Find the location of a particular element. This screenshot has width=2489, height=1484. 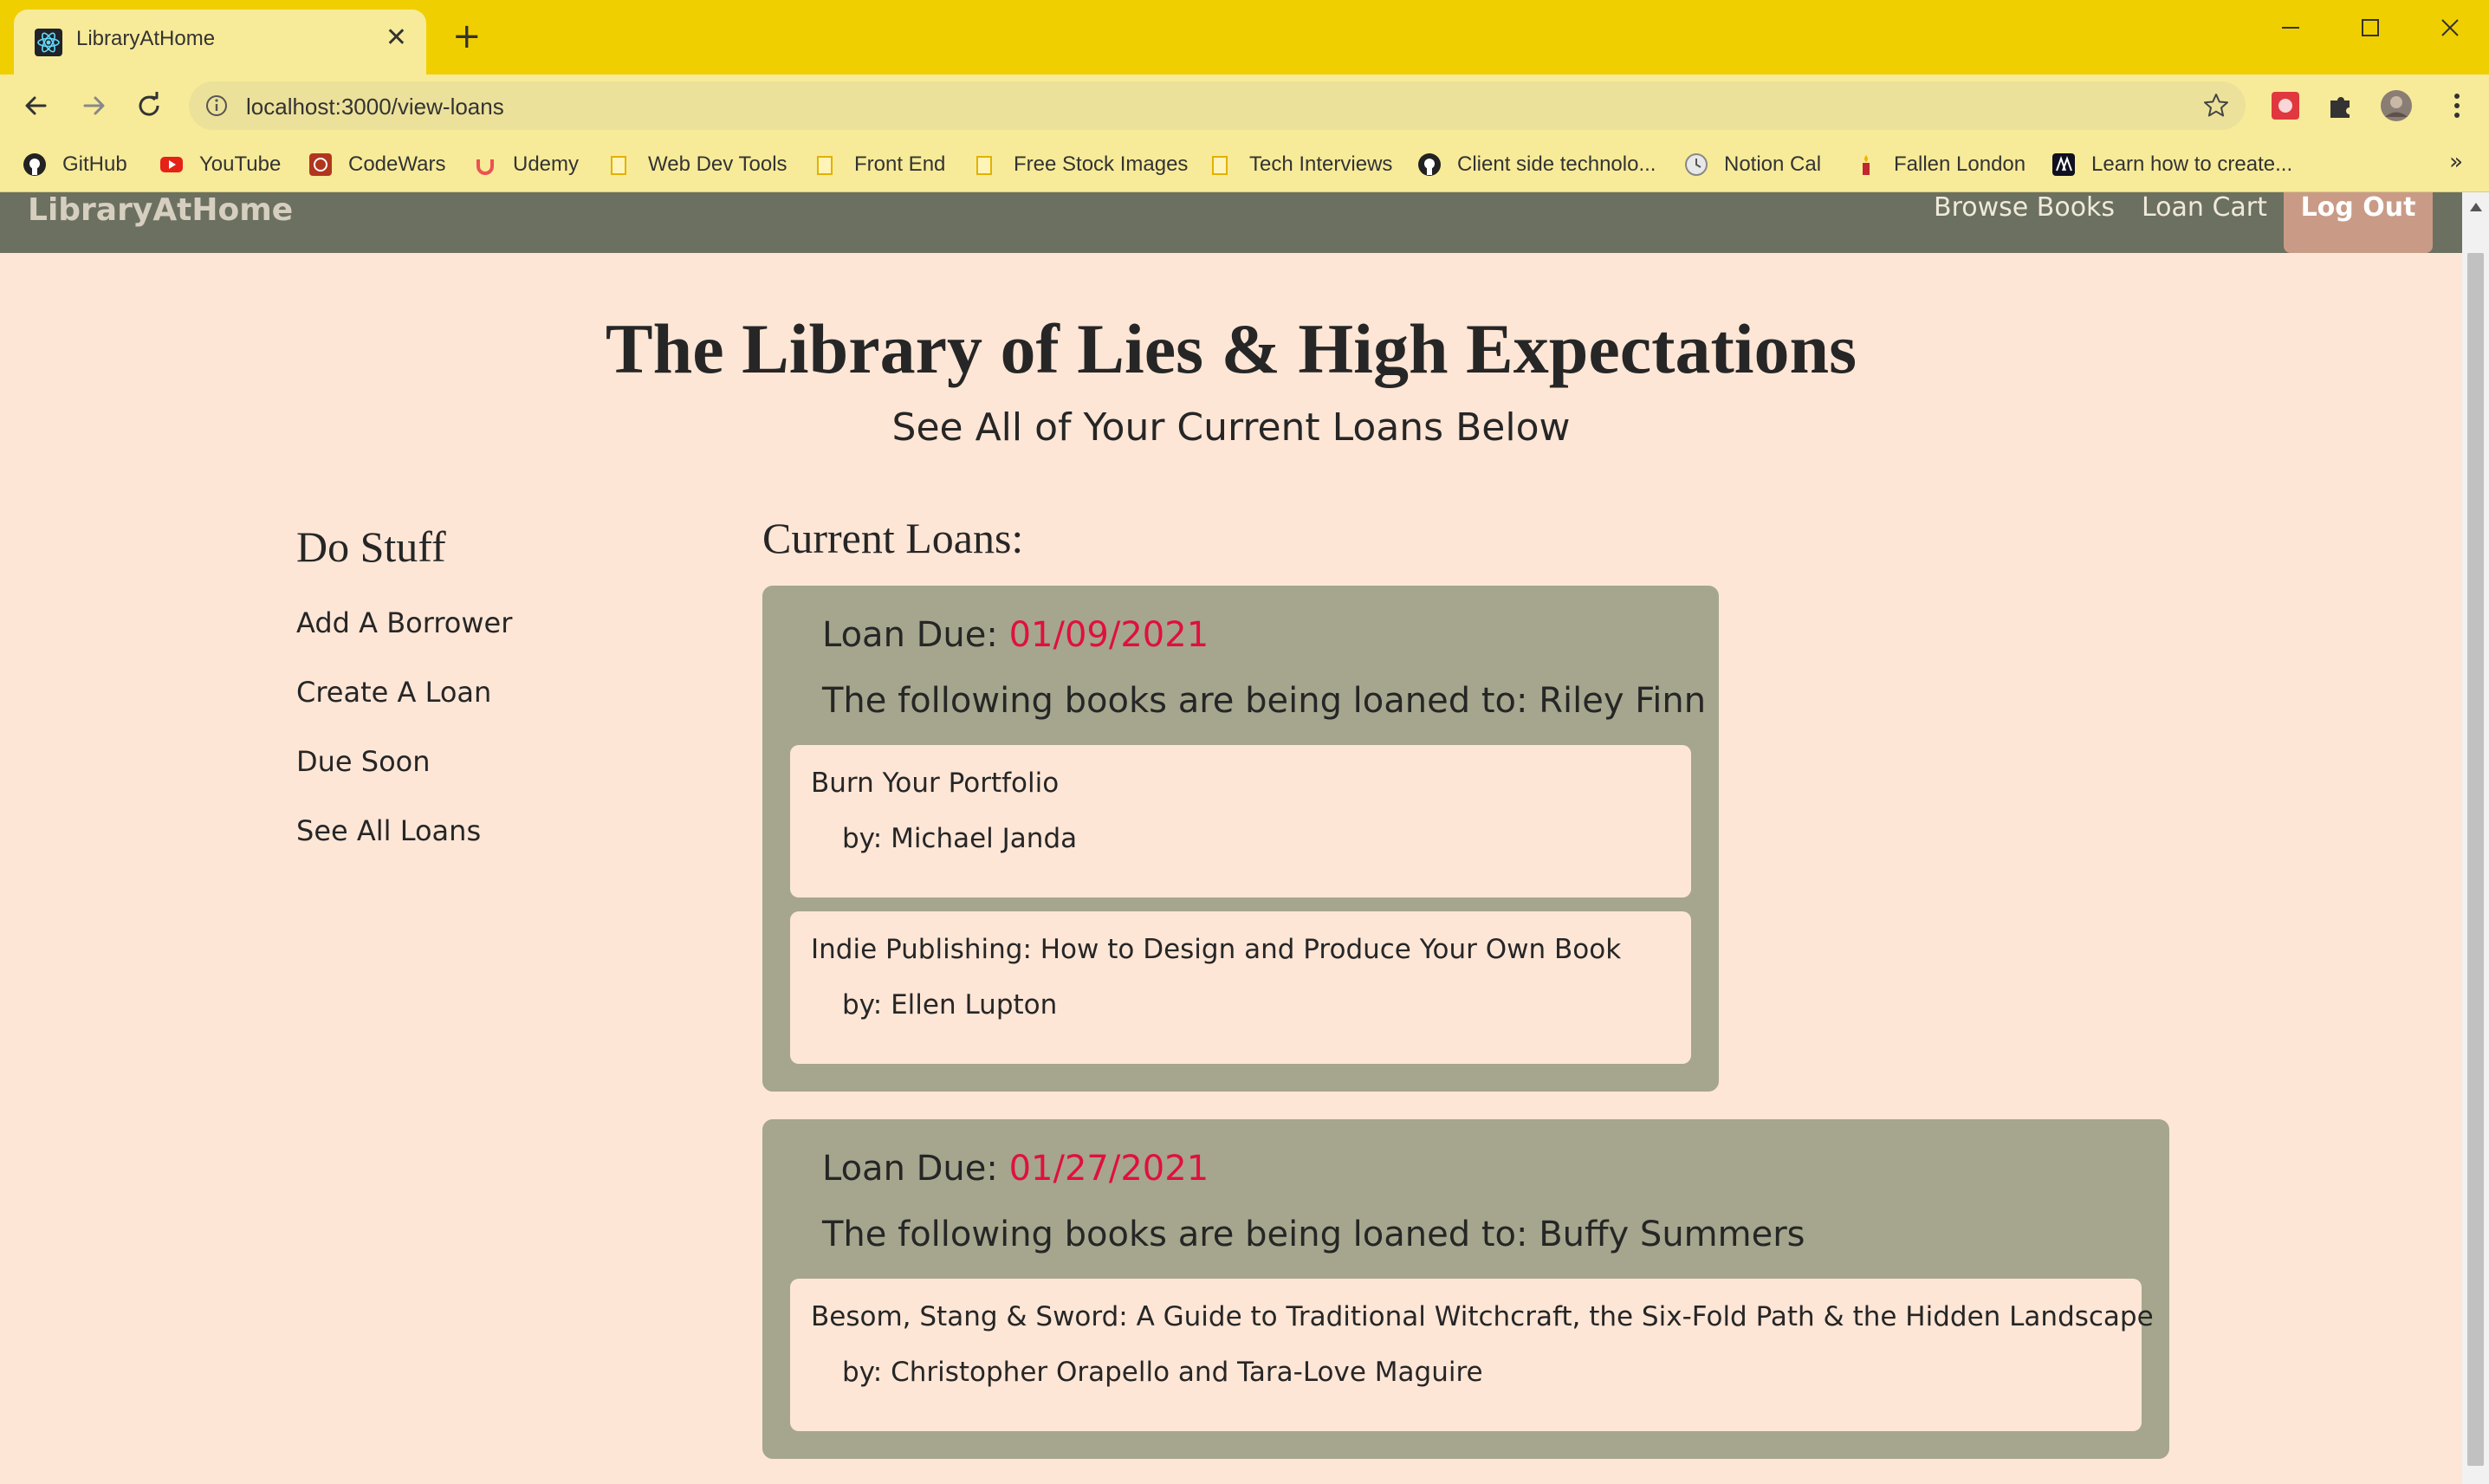

bookmark-label: YouTube is located at coordinates (241, 164).